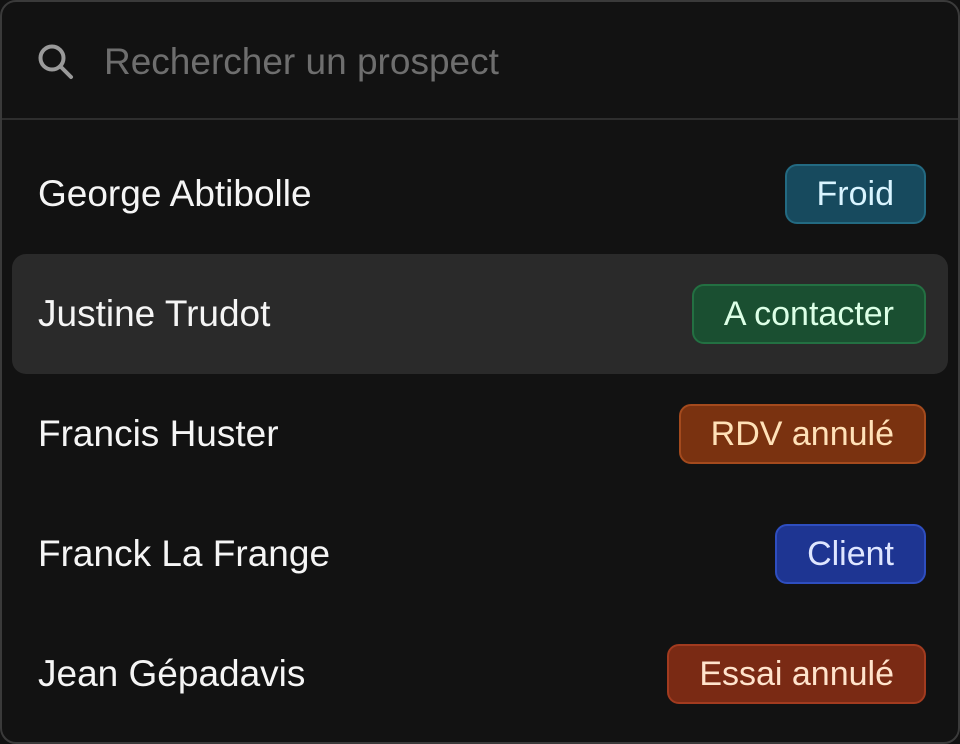 This screenshot has height=744, width=960. Describe the element at coordinates (802, 434) in the screenshot. I see `status-badge: RDV annulé` at that location.